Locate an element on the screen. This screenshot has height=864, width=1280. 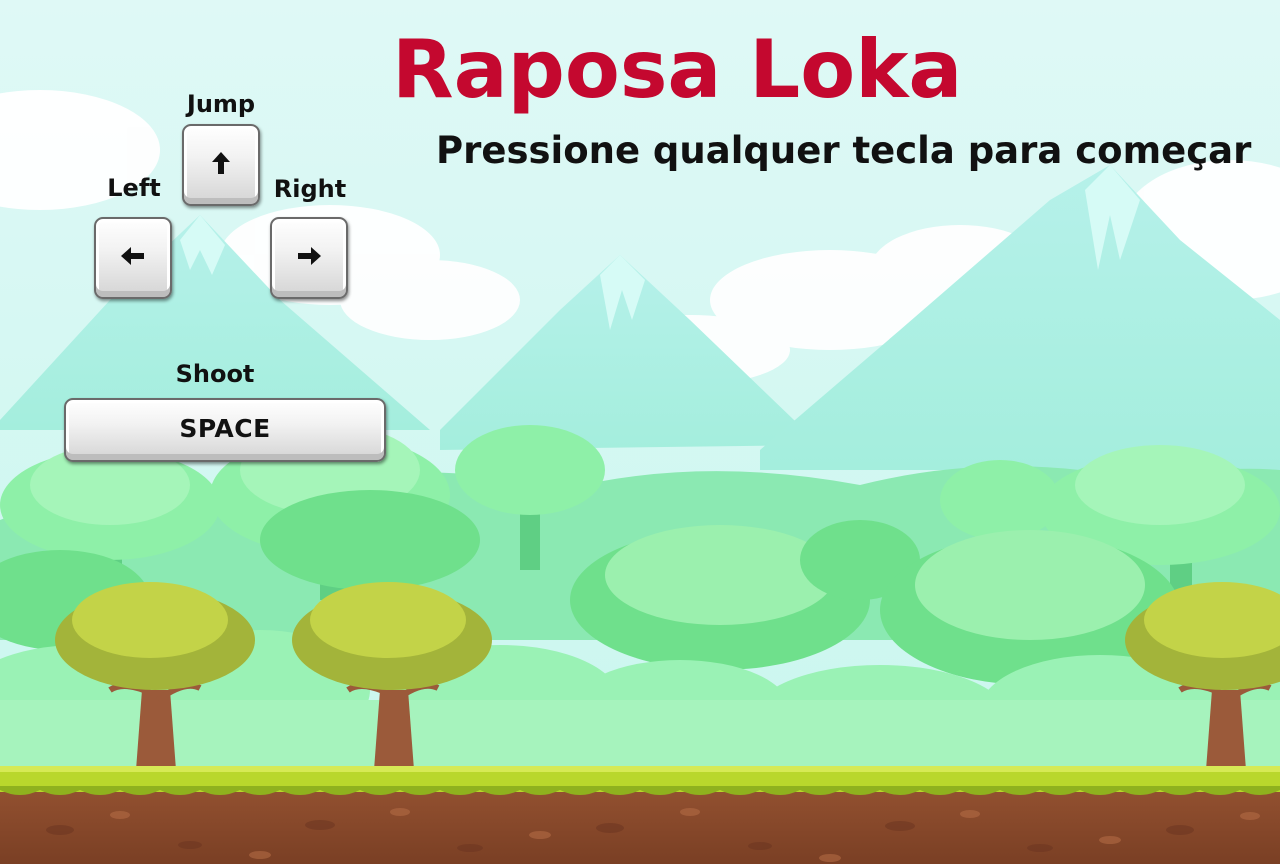
space-key-label: SPACE is located at coordinates (225, 428).